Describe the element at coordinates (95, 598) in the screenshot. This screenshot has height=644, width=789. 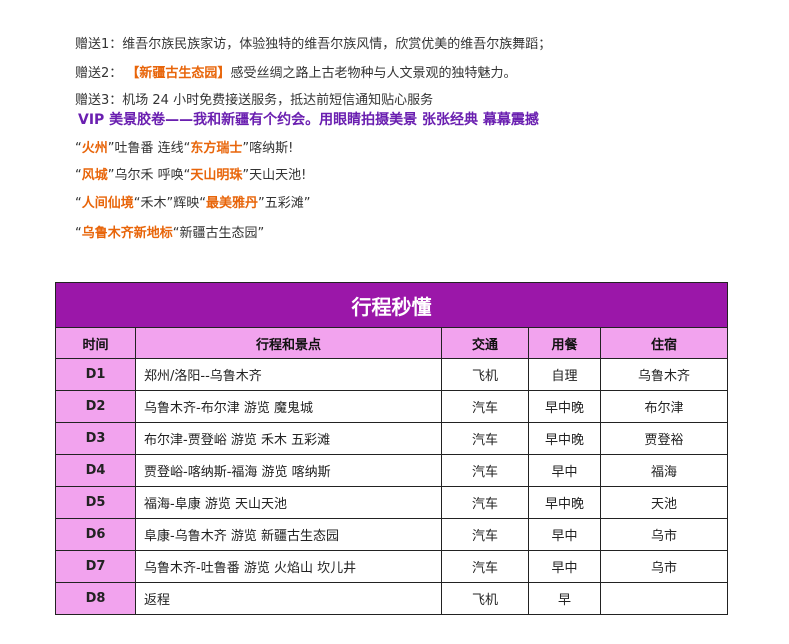
I see `day-cell: D8` at that location.